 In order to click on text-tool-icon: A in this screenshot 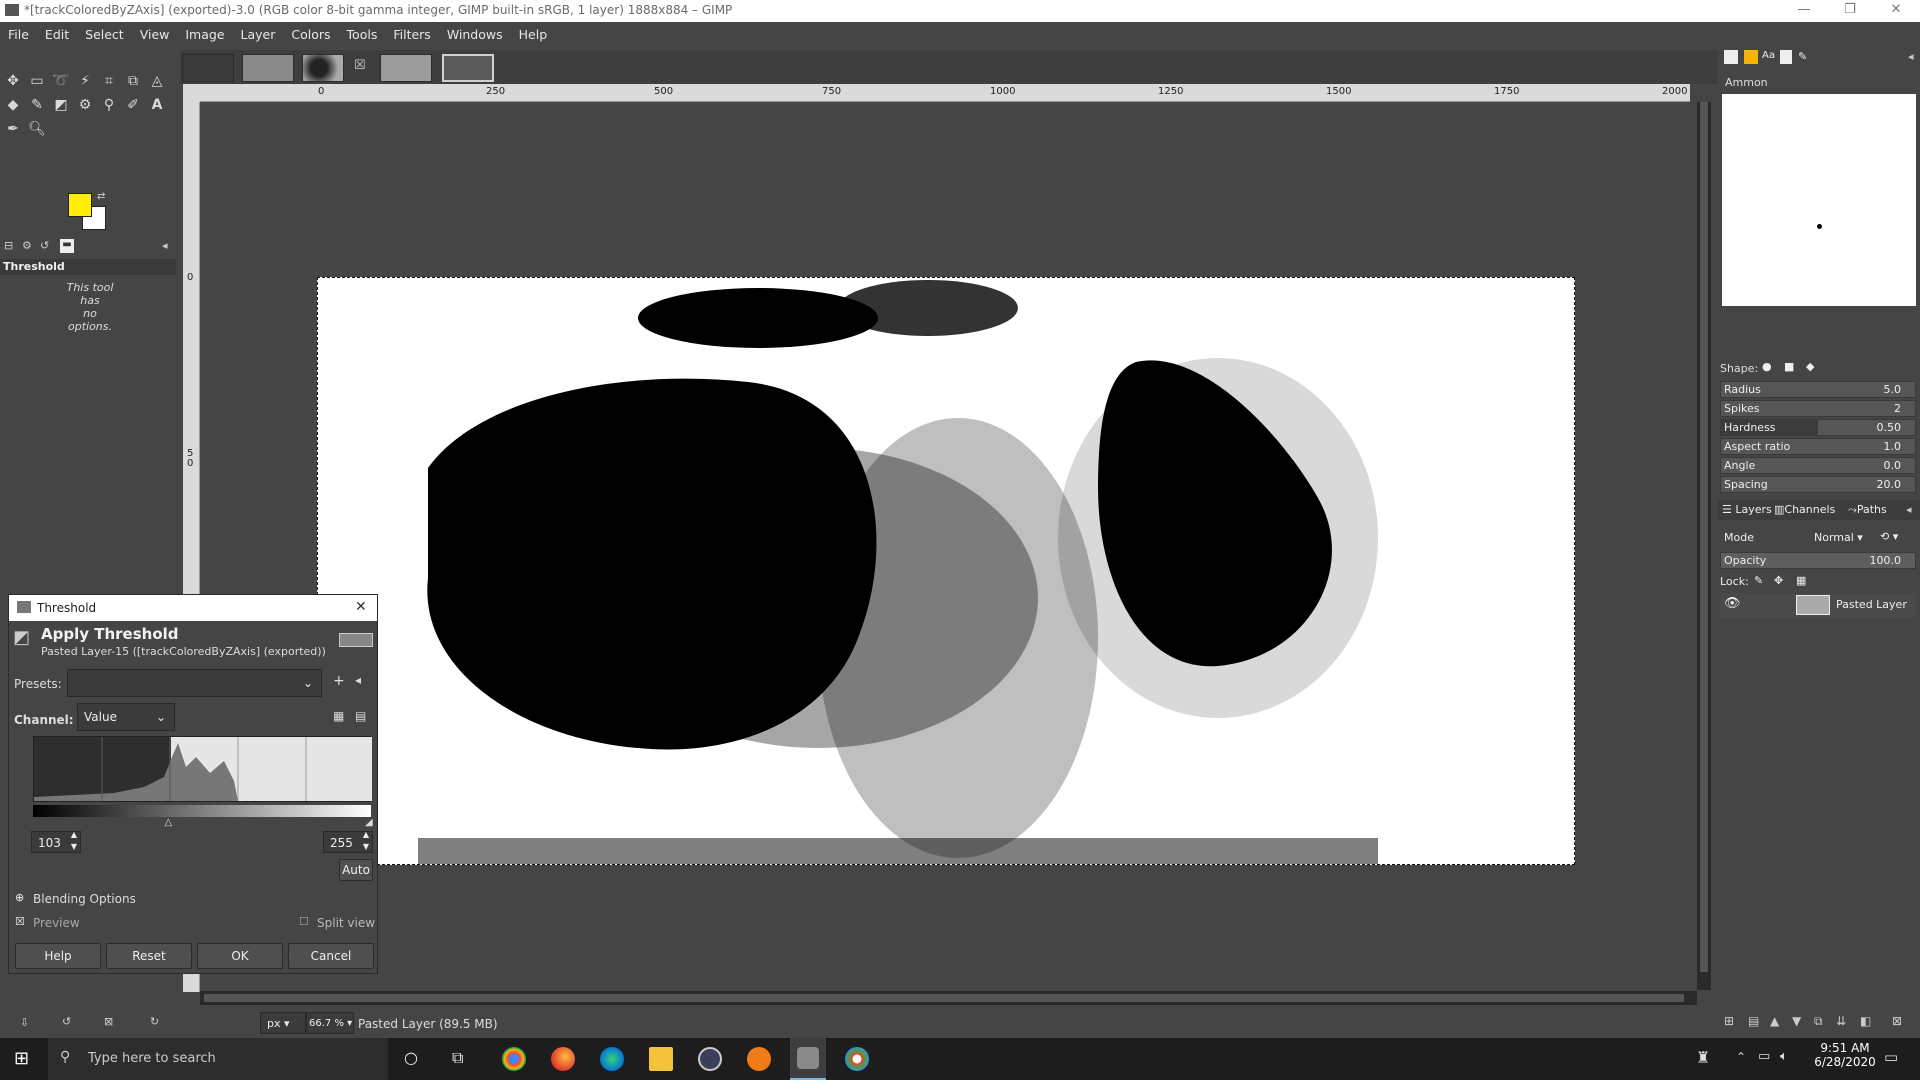, I will do `click(157, 105)`.